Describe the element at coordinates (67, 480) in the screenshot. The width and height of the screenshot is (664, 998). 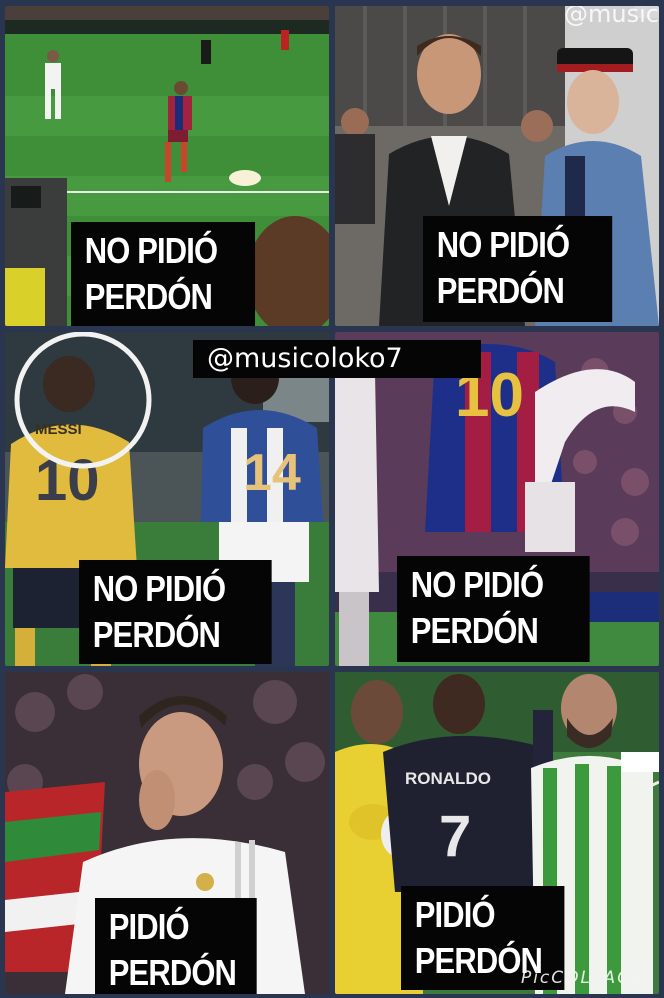
I see `jersey-number-messi: 10` at that location.